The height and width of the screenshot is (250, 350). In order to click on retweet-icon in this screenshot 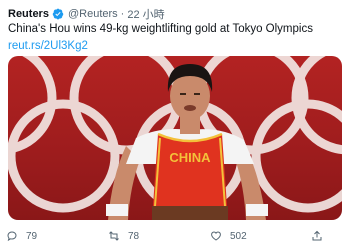, I will do `click(114, 236)`.